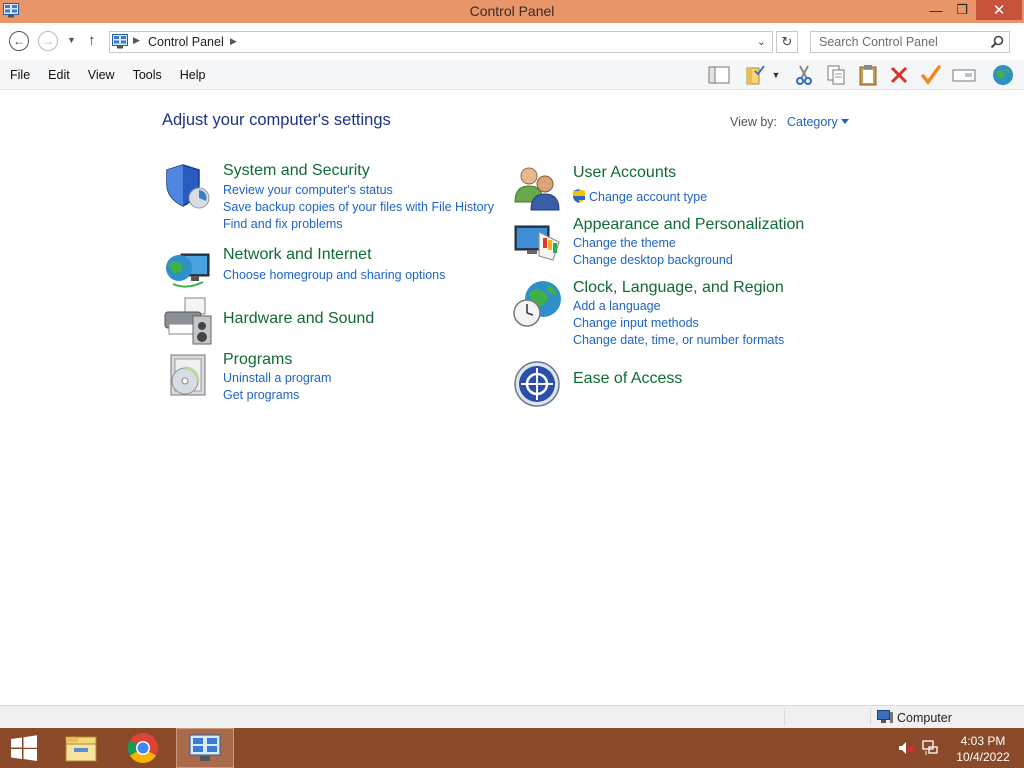  Describe the element at coordinates (188, 376) in the screenshot. I see `programs-disc-icon` at that location.